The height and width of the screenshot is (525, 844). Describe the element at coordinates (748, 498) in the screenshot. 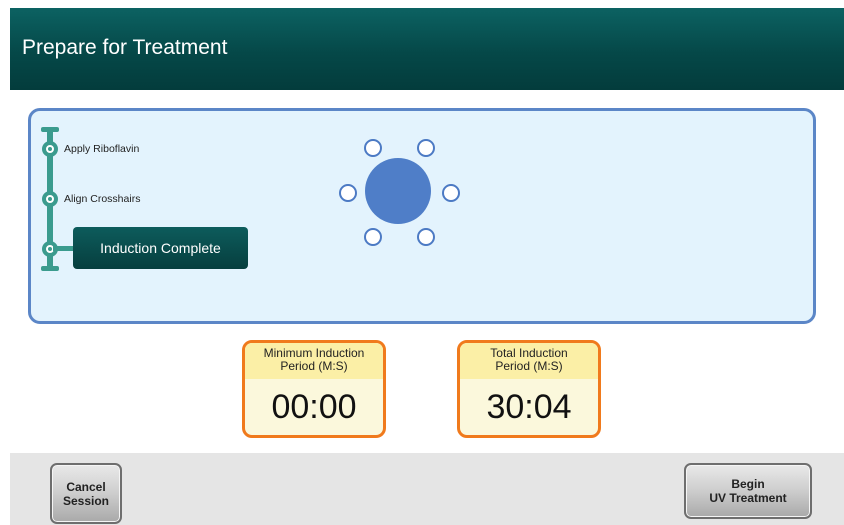

I see `begin-label-line2: UV Treatment` at that location.